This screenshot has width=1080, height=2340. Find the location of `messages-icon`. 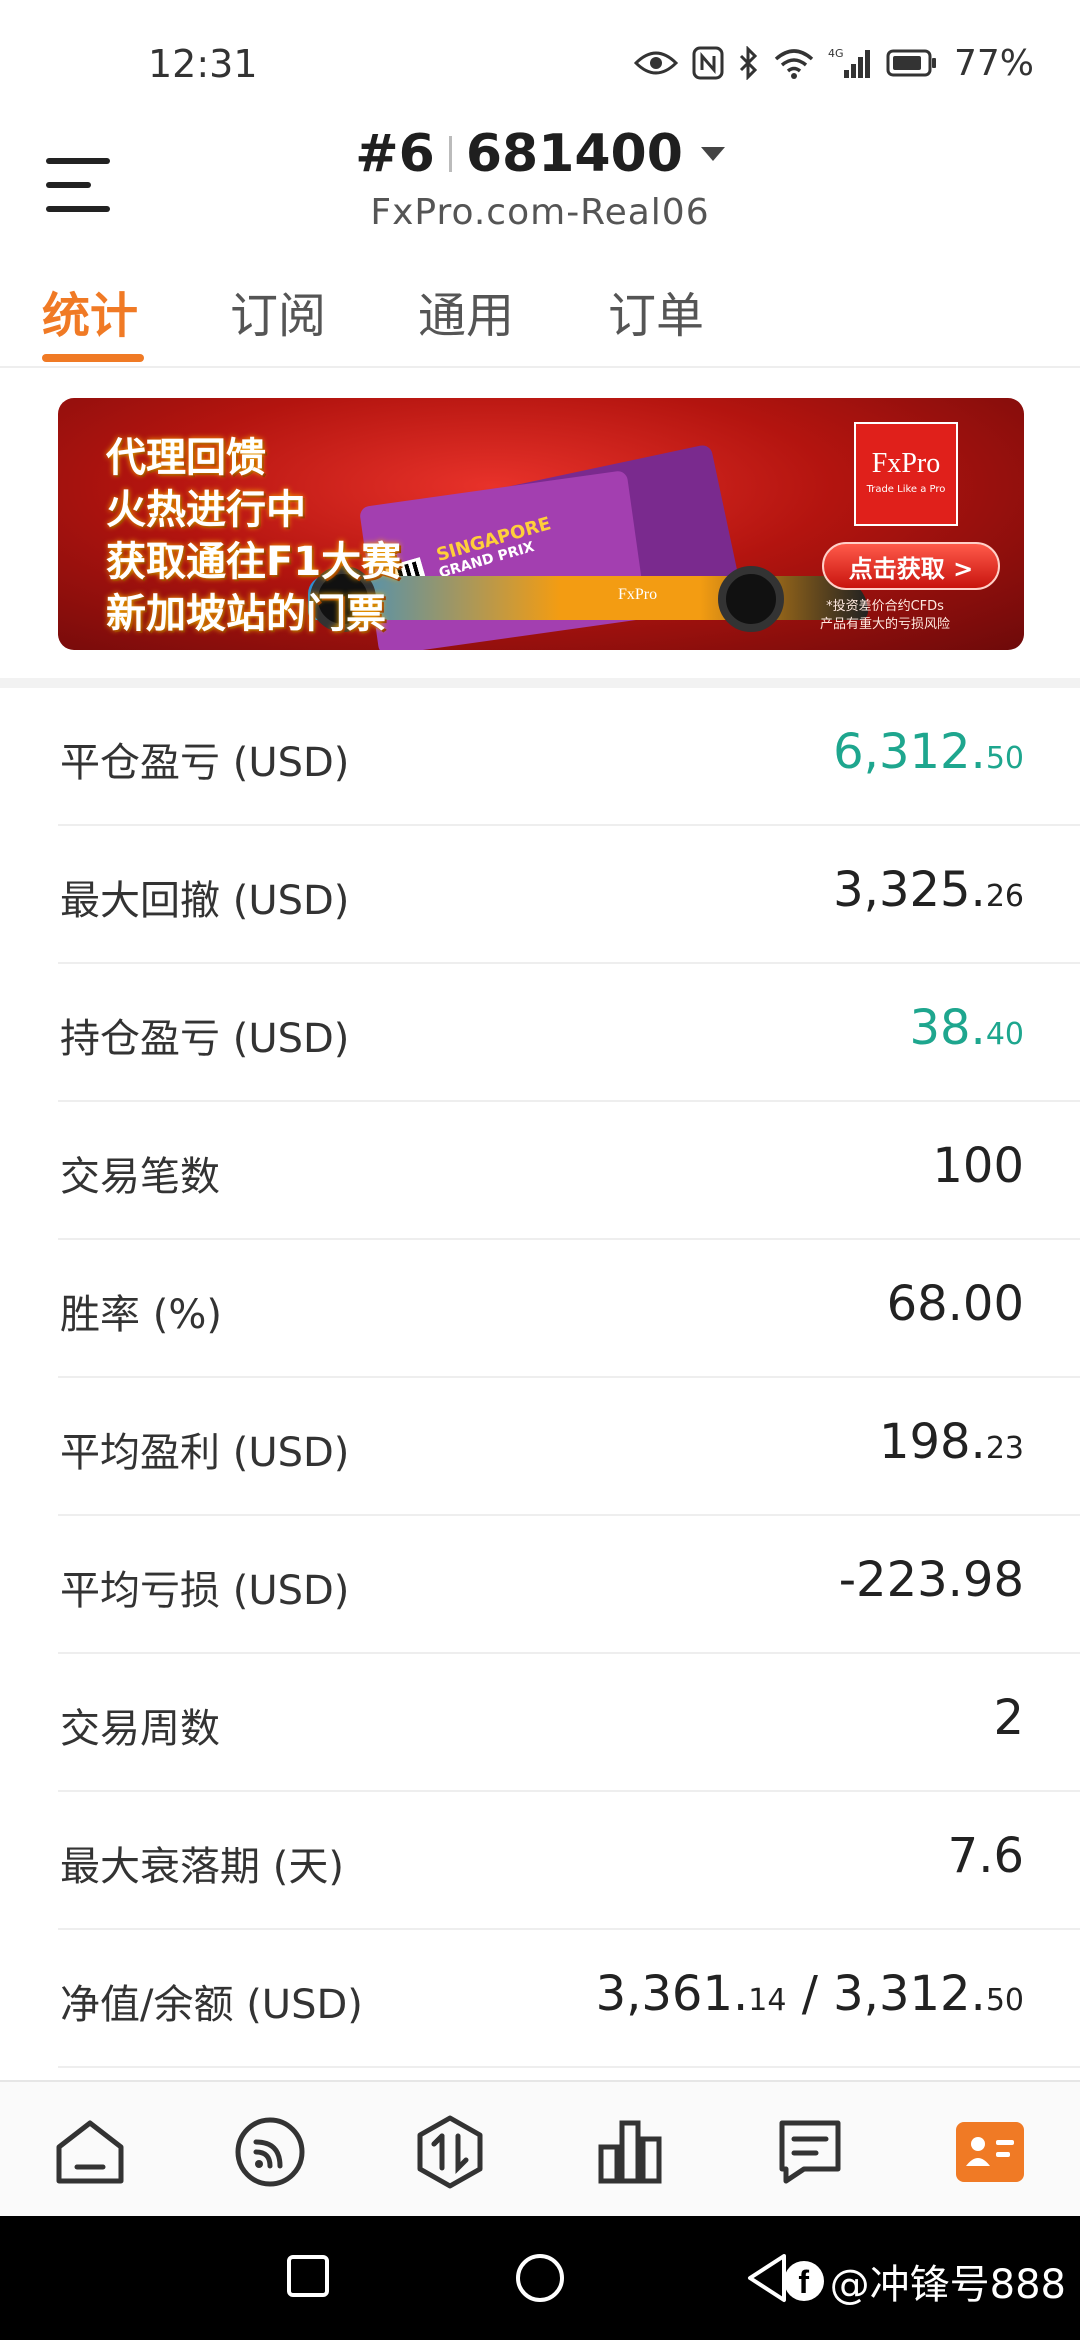

messages-icon is located at coordinates (810, 2152).